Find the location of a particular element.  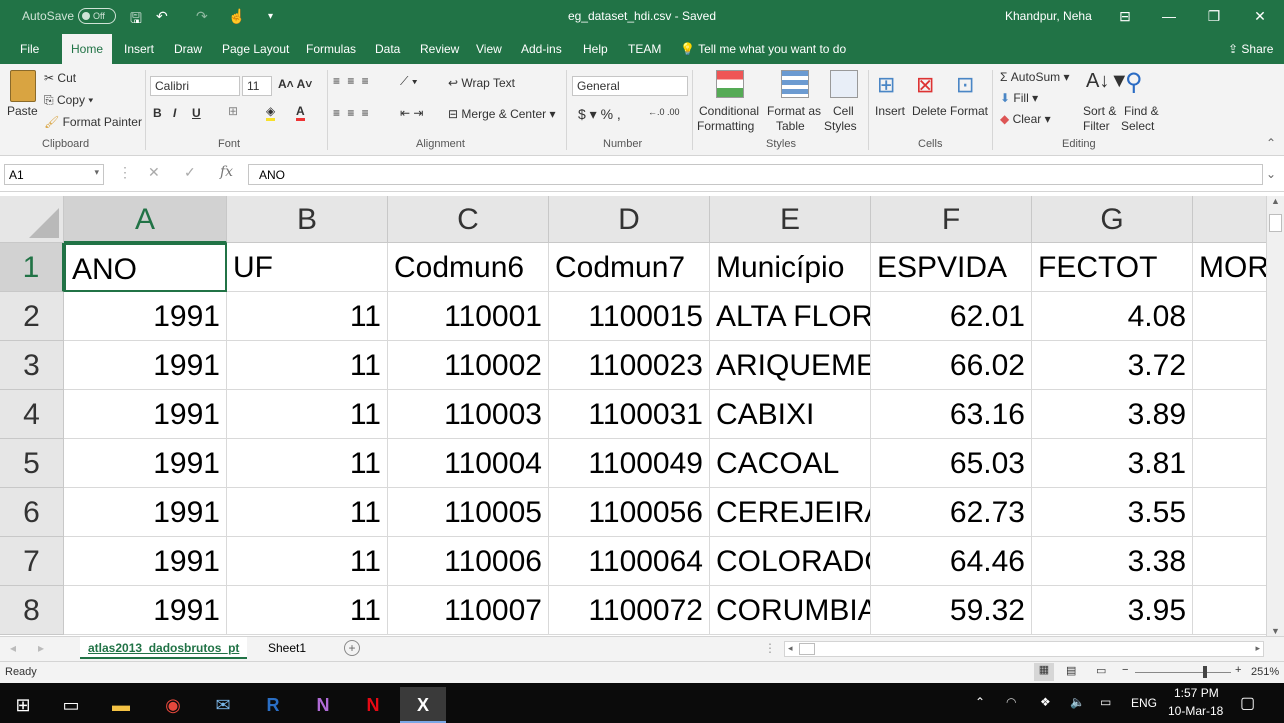

expand-formula-icon: ⌄ is located at coordinates (1271, 174).